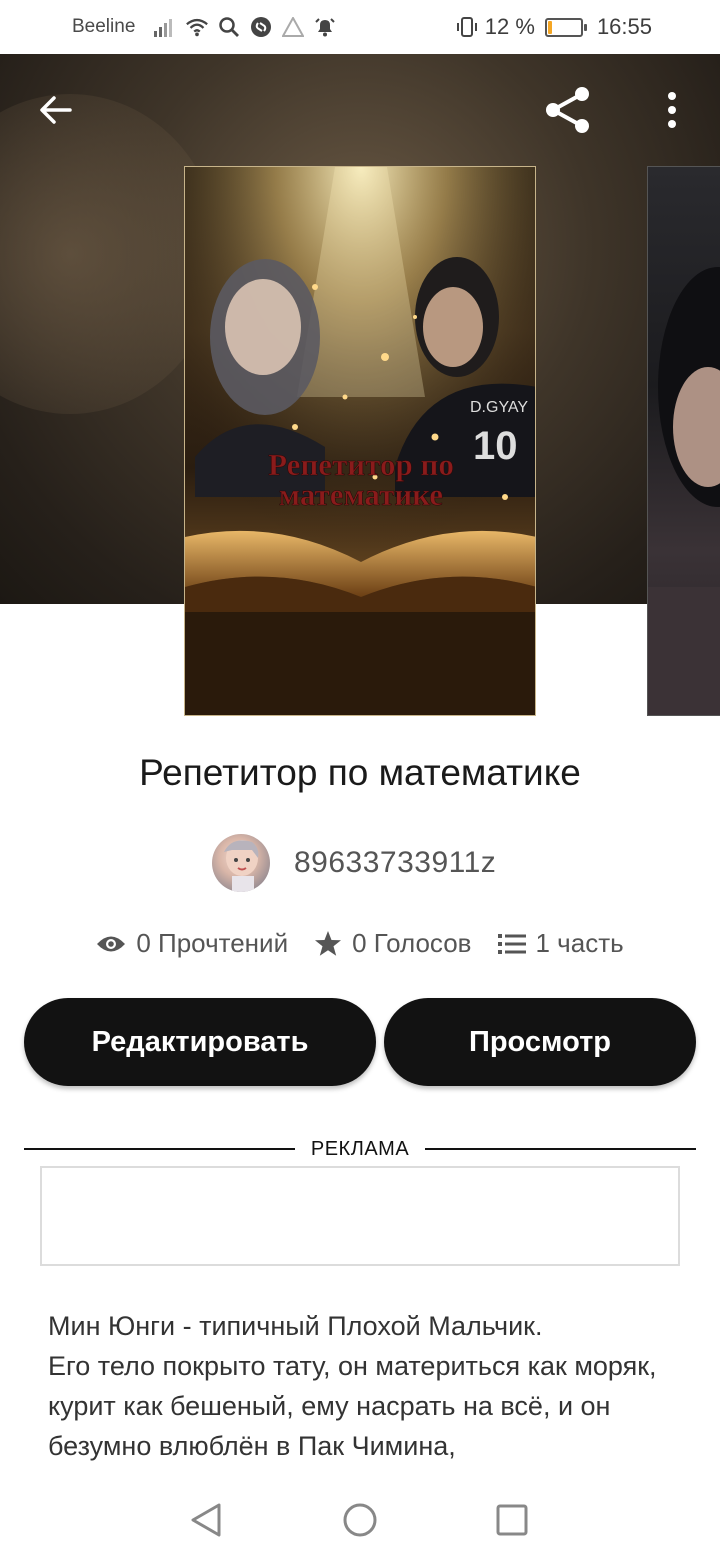  Describe the element at coordinates (395, 863) in the screenshot. I see `author-name: 89633733911z` at that location.